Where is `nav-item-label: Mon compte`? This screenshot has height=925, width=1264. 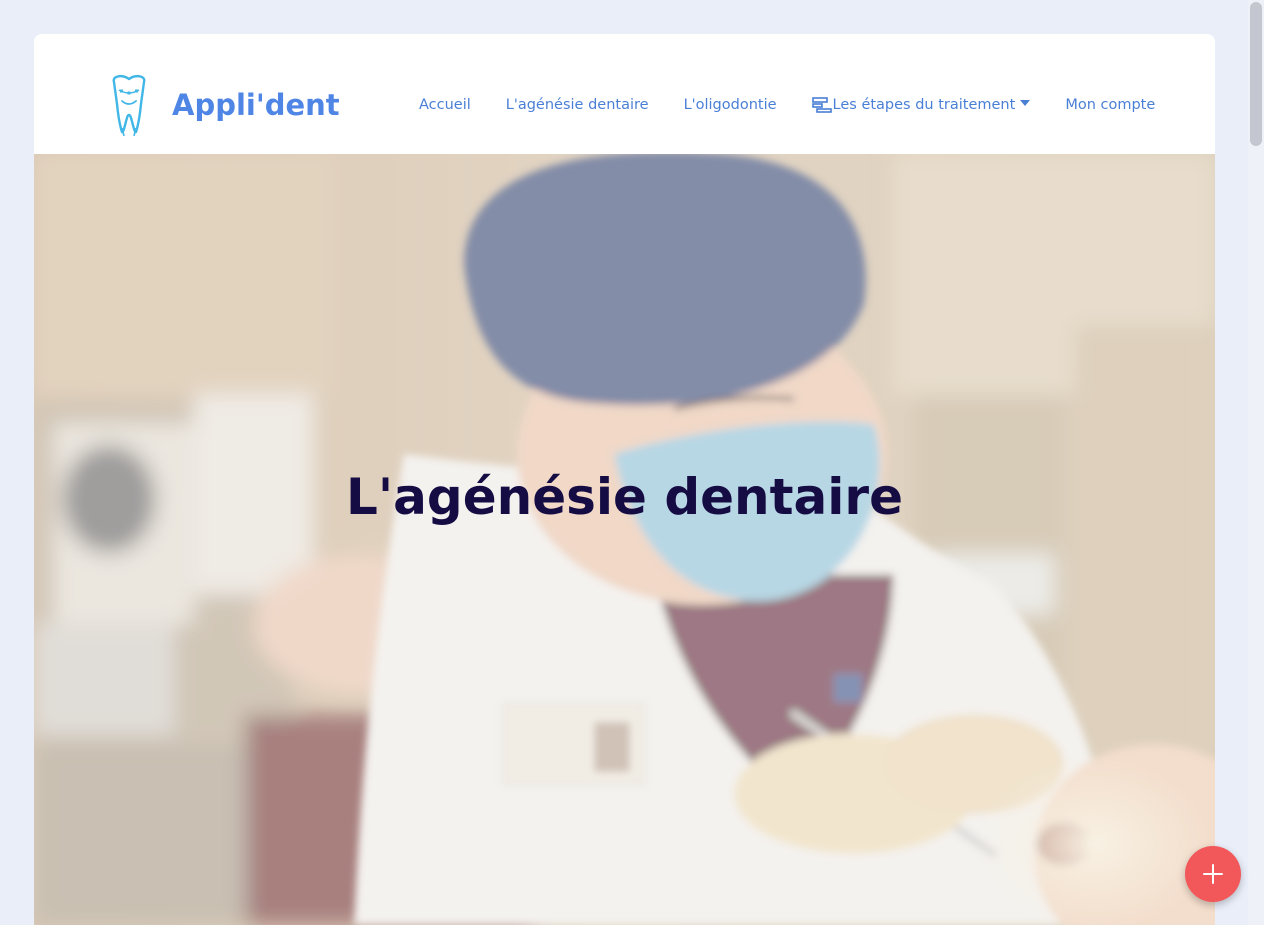
nav-item-label: Mon compte is located at coordinates (1110, 105).